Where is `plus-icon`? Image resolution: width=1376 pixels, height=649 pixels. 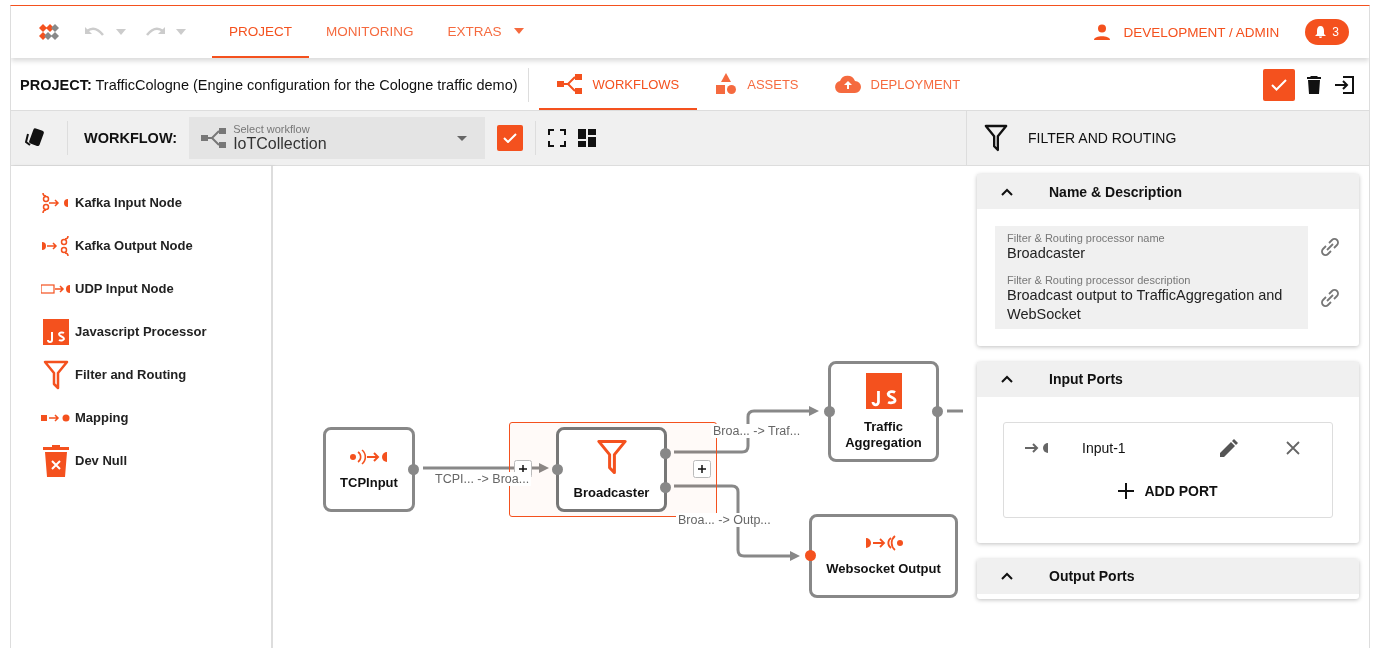 plus-icon is located at coordinates (1126, 490).